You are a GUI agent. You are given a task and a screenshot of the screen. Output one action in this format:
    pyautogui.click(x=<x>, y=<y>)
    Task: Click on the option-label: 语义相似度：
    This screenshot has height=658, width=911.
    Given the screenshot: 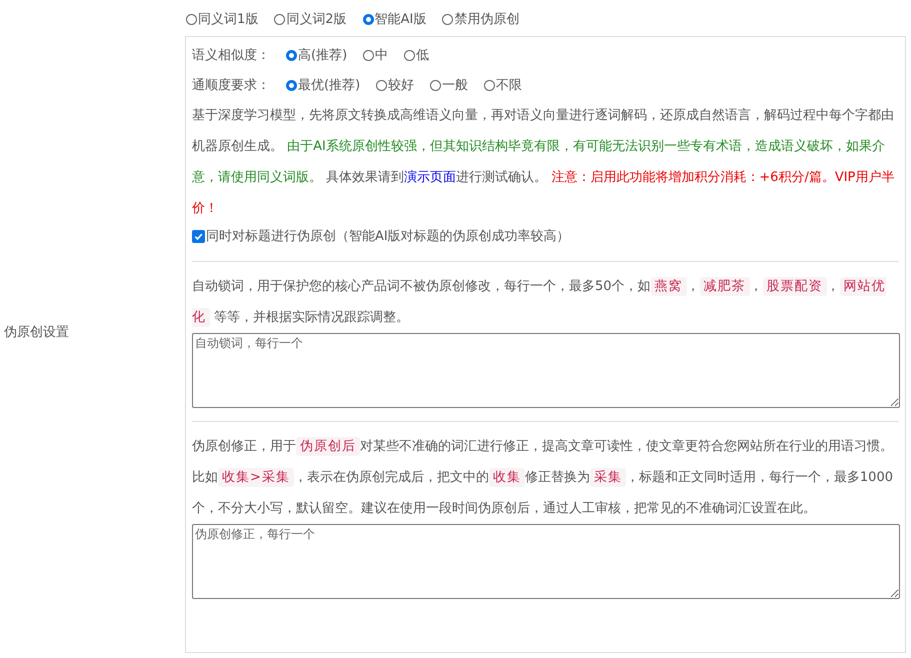 What is the action you would take?
    pyautogui.click(x=231, y=55)
    